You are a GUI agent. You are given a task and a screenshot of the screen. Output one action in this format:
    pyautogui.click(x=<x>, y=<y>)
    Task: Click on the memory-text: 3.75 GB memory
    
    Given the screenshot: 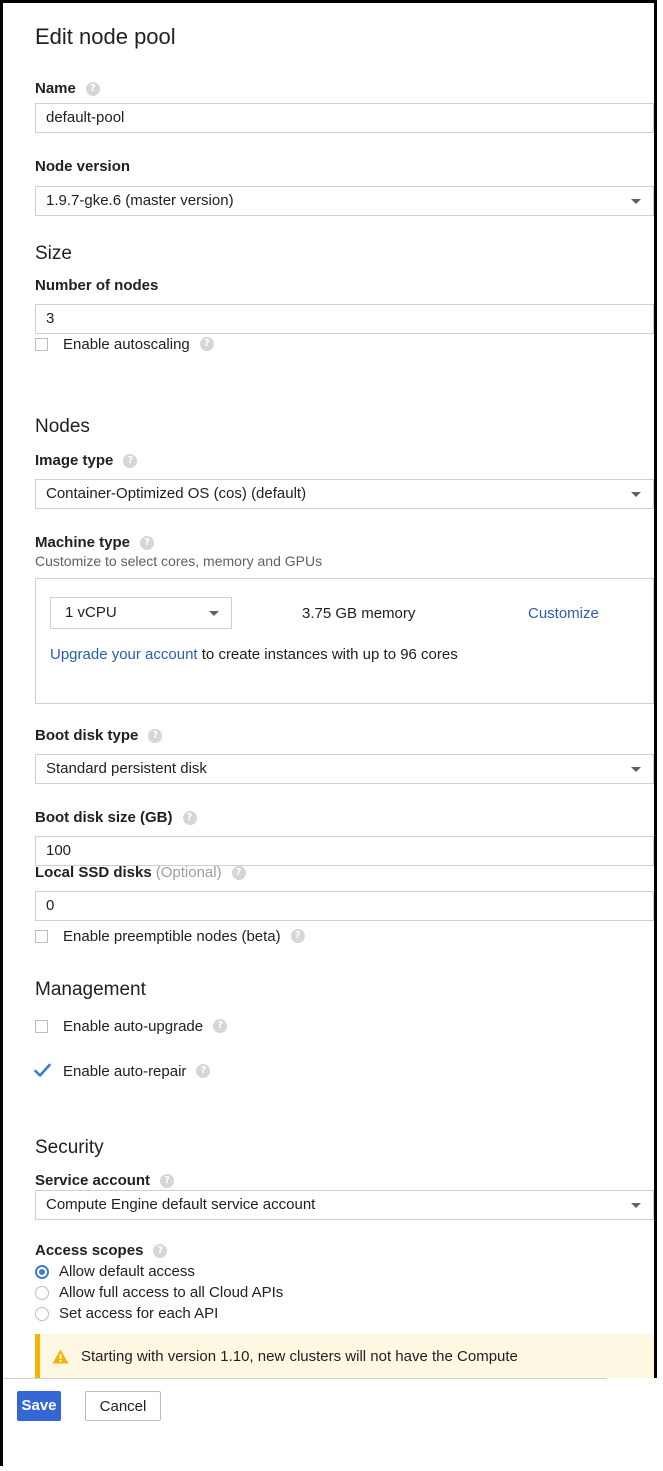 What is the action you would take?
    pyautogui.click(x=359, y=613)
    